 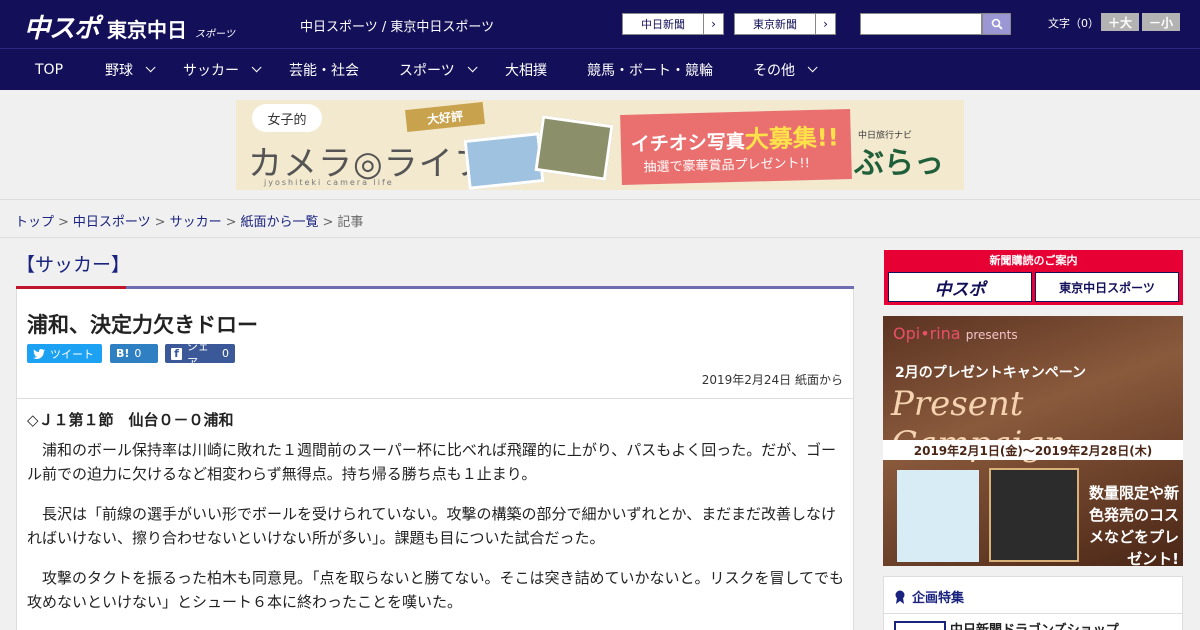 I want to click on ad-period: 2019年2月1日(金)～2019年2月28日(木), so click(x=1033, y=450).